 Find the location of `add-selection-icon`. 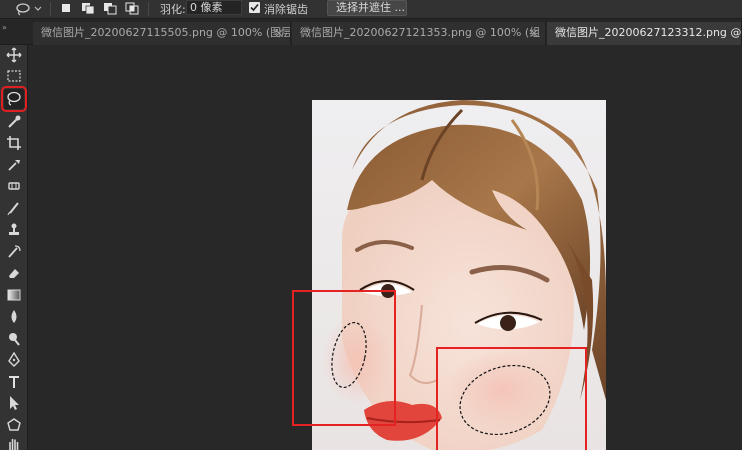

add-selection-icon is located at coordinates (88, 9).